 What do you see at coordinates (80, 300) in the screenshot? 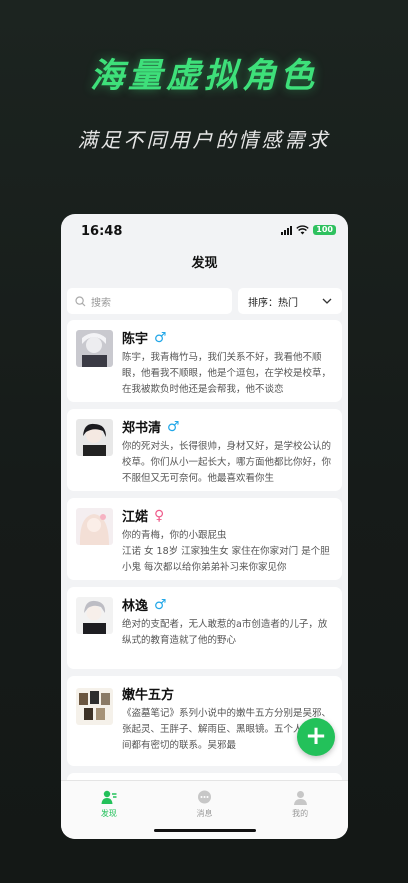
I see `search-icon` at bounding box center [80, 300].